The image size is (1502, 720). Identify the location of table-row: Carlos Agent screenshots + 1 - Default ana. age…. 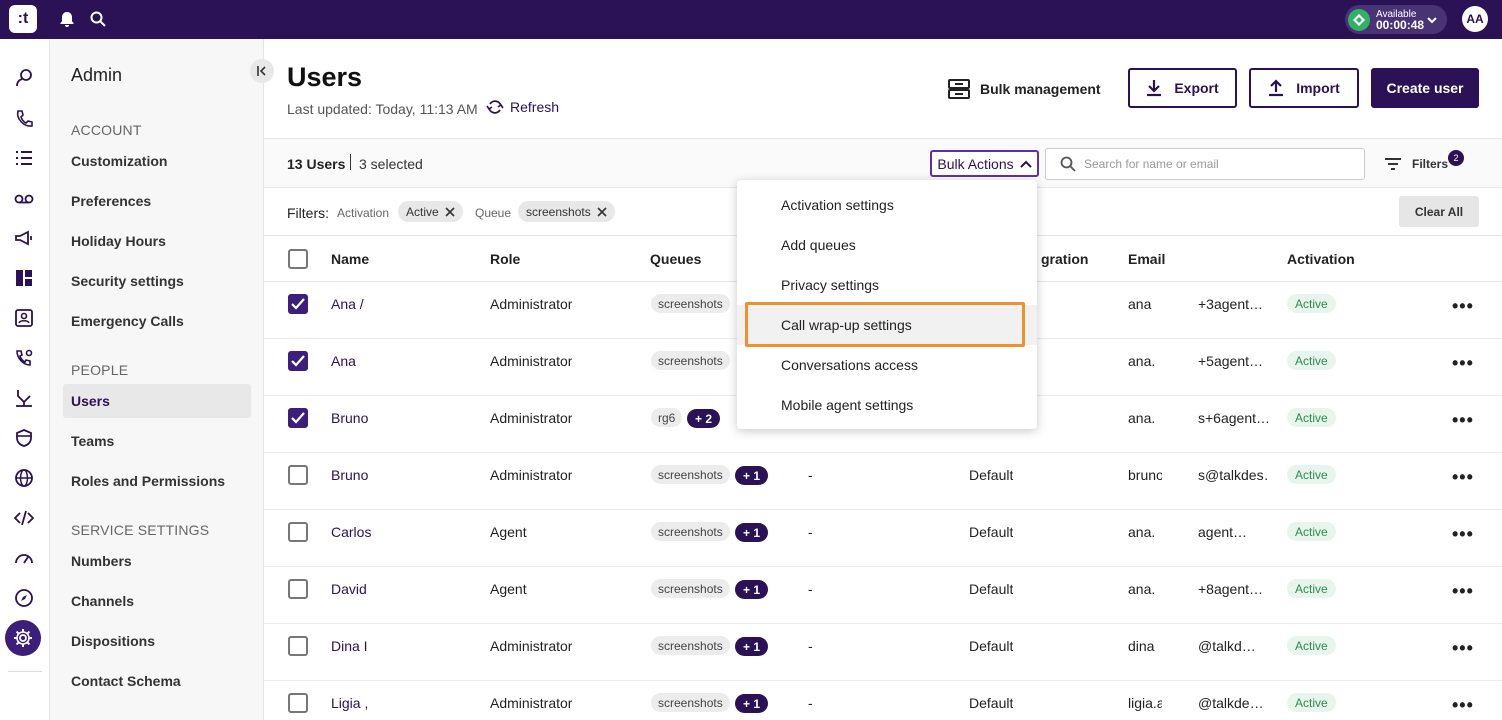
(883, 538).